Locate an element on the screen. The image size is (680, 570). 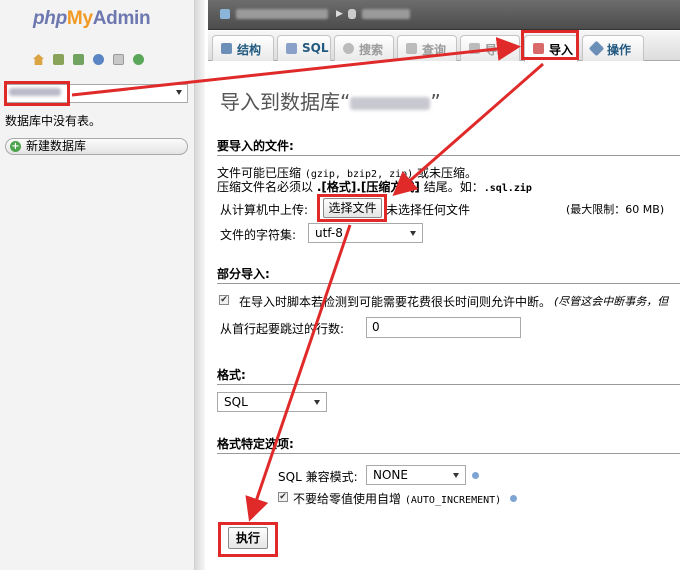
no-auto-value-checkbox: ✔ is located at coordinates (283, 497).